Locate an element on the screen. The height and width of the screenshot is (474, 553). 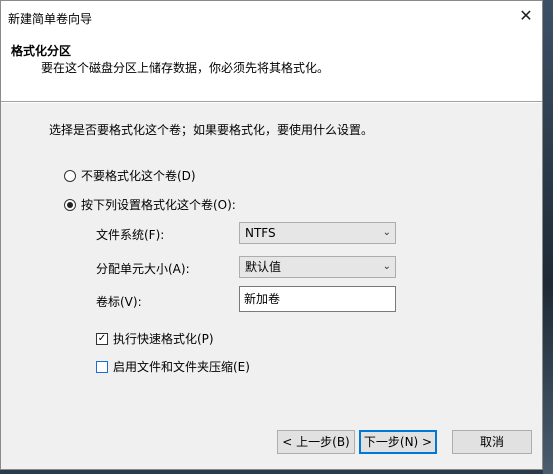
volume-label-label: 卷标(V): is located at coordinates (119, 302).